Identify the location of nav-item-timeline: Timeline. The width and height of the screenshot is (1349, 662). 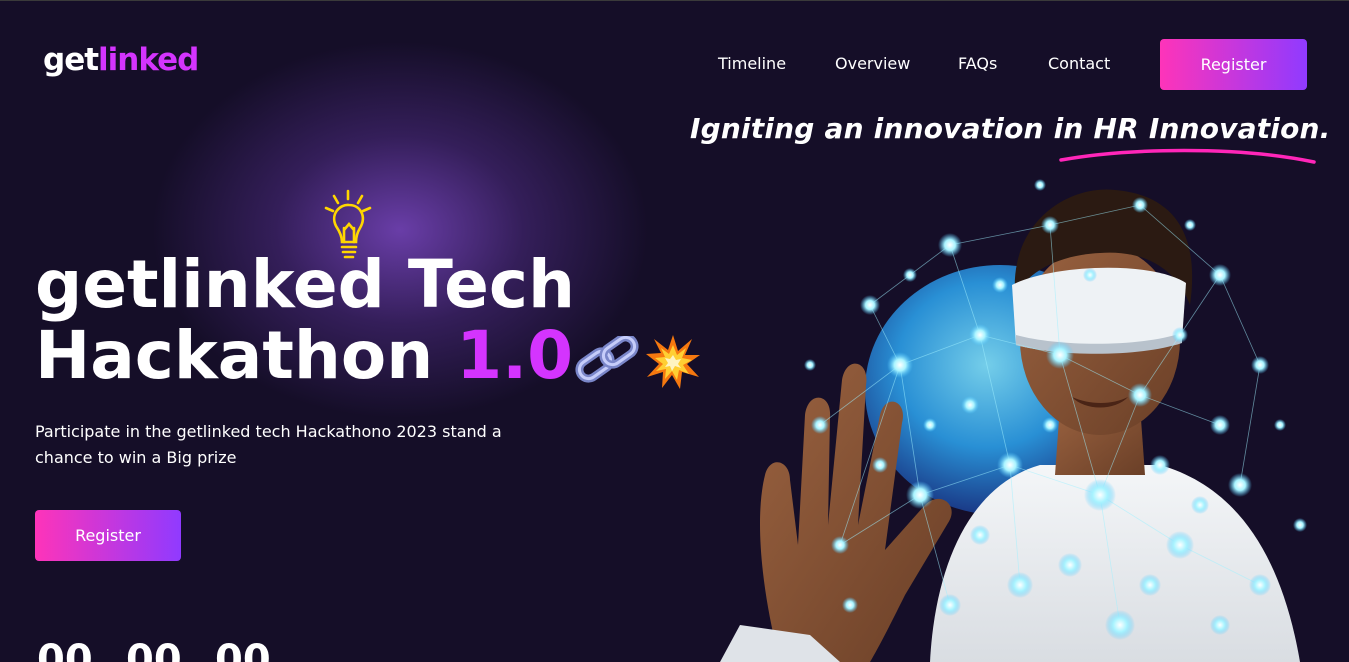
(752, 63).